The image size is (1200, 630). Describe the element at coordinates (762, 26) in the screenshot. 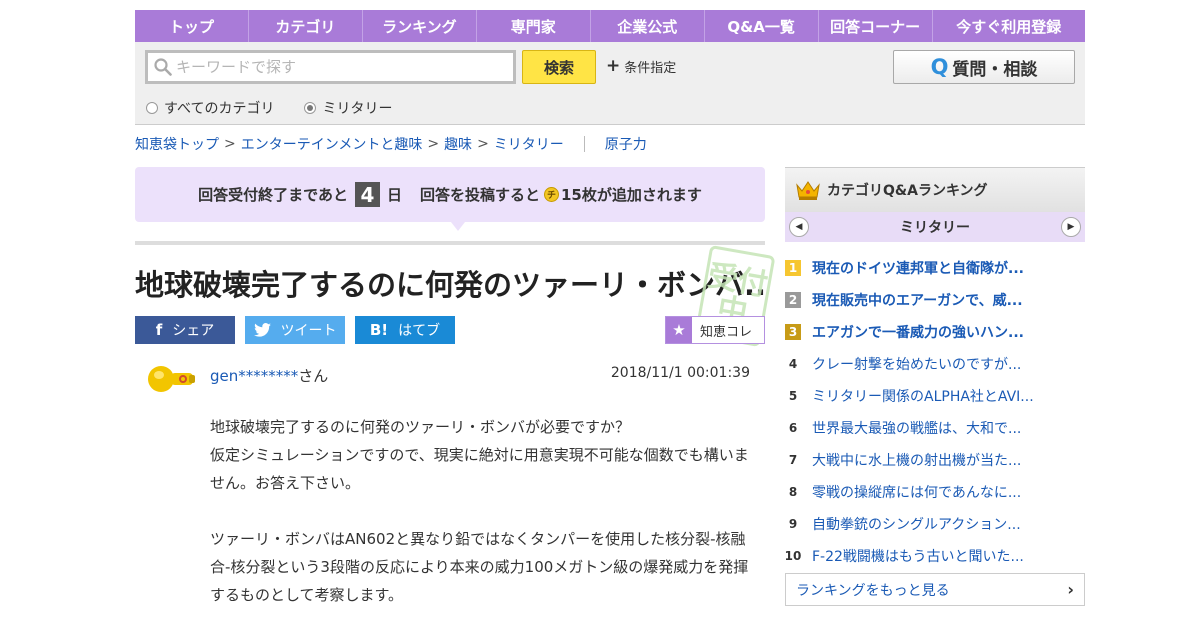

I see `nav-qa-list: Q&A一覧` at that location.